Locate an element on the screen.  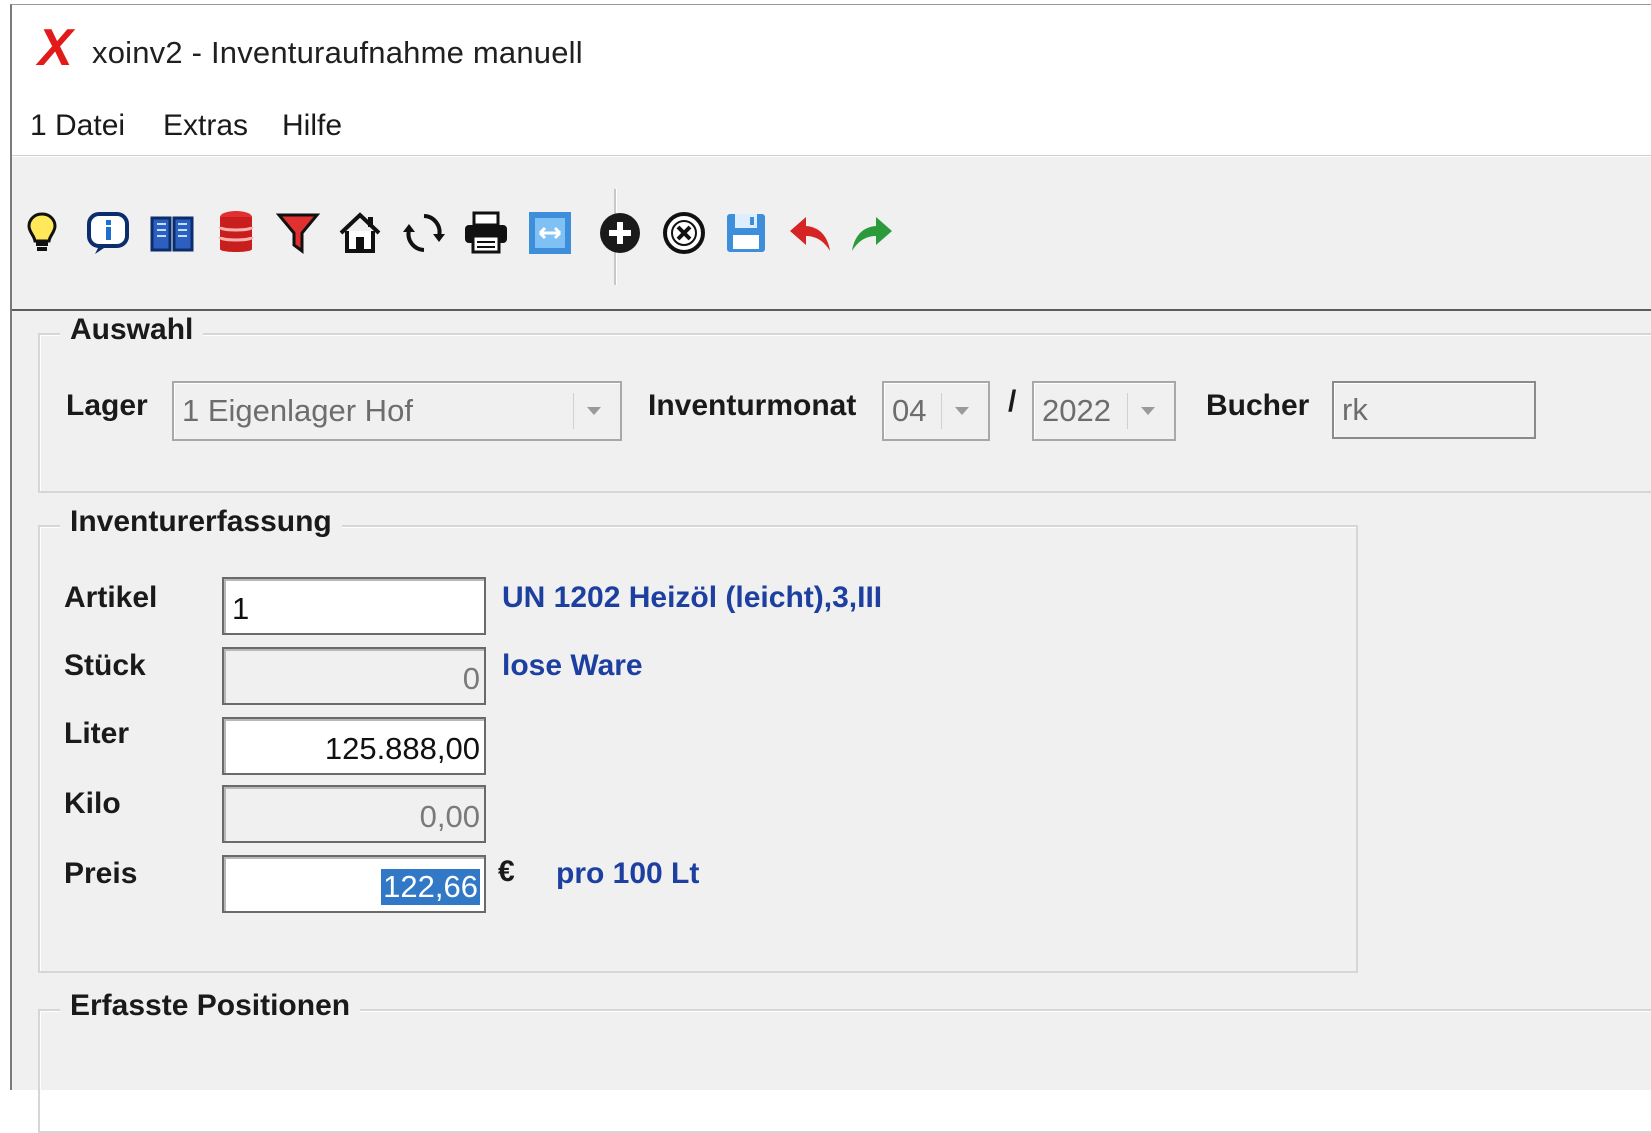
save-icon is located at coordinates (746, 233).